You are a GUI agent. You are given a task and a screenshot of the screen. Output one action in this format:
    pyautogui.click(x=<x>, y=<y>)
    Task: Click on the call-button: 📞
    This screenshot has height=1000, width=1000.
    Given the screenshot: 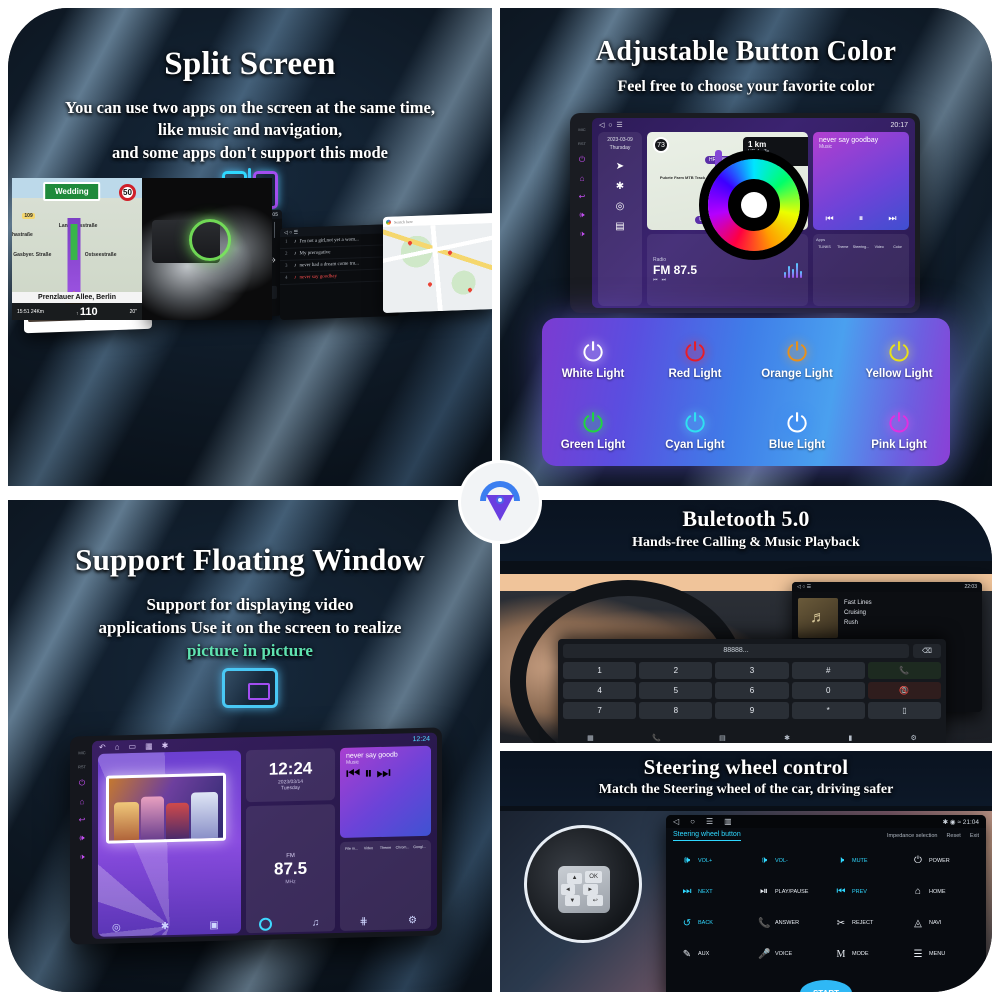 What is the action you would take?
    pyautogui.click(x=904, y=670)
    